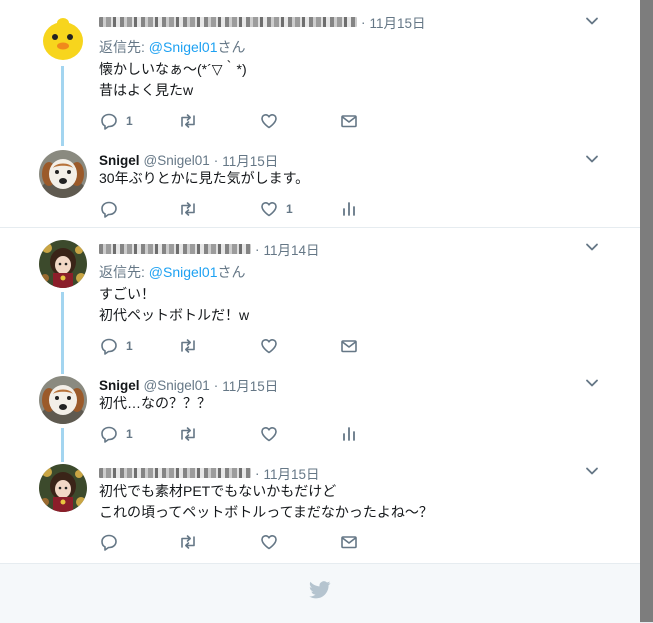  I want to click on tweet-text: 30年ぶりとかに見た気がします。, so click(204, 178).